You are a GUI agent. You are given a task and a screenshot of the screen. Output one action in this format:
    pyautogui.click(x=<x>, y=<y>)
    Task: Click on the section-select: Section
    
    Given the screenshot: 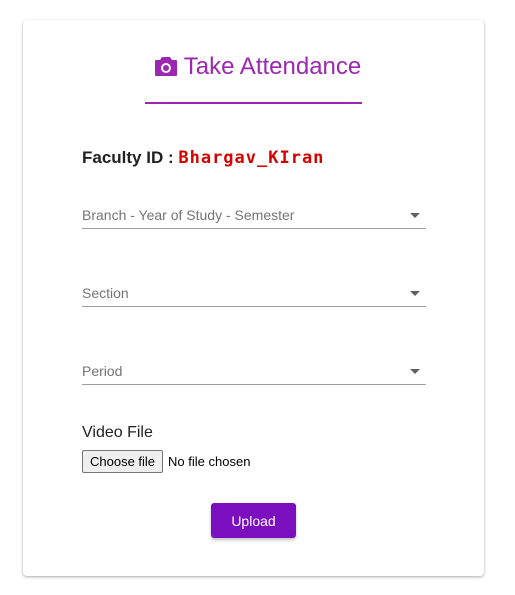 What is the action you would take?
    pyautogui.click(x=254, y=293)
    